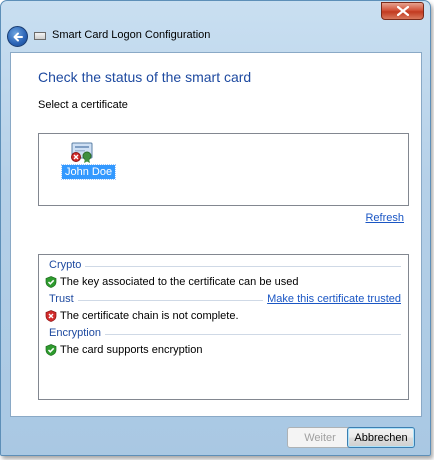  Describe the element at coordinates (88, 172) in the screenshot. I see `certificate-name: John Doe` at that location.